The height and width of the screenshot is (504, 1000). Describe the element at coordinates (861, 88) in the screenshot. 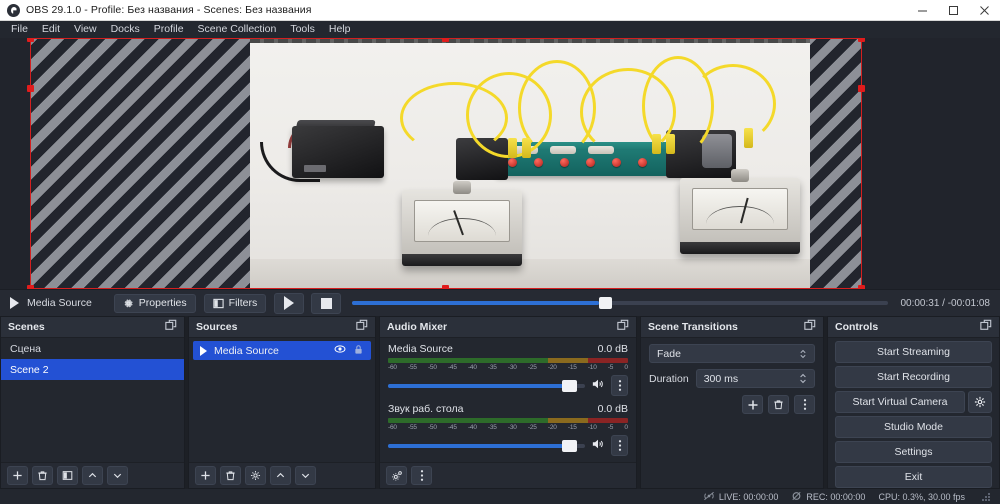

I see `resize-handle-right` at that location.